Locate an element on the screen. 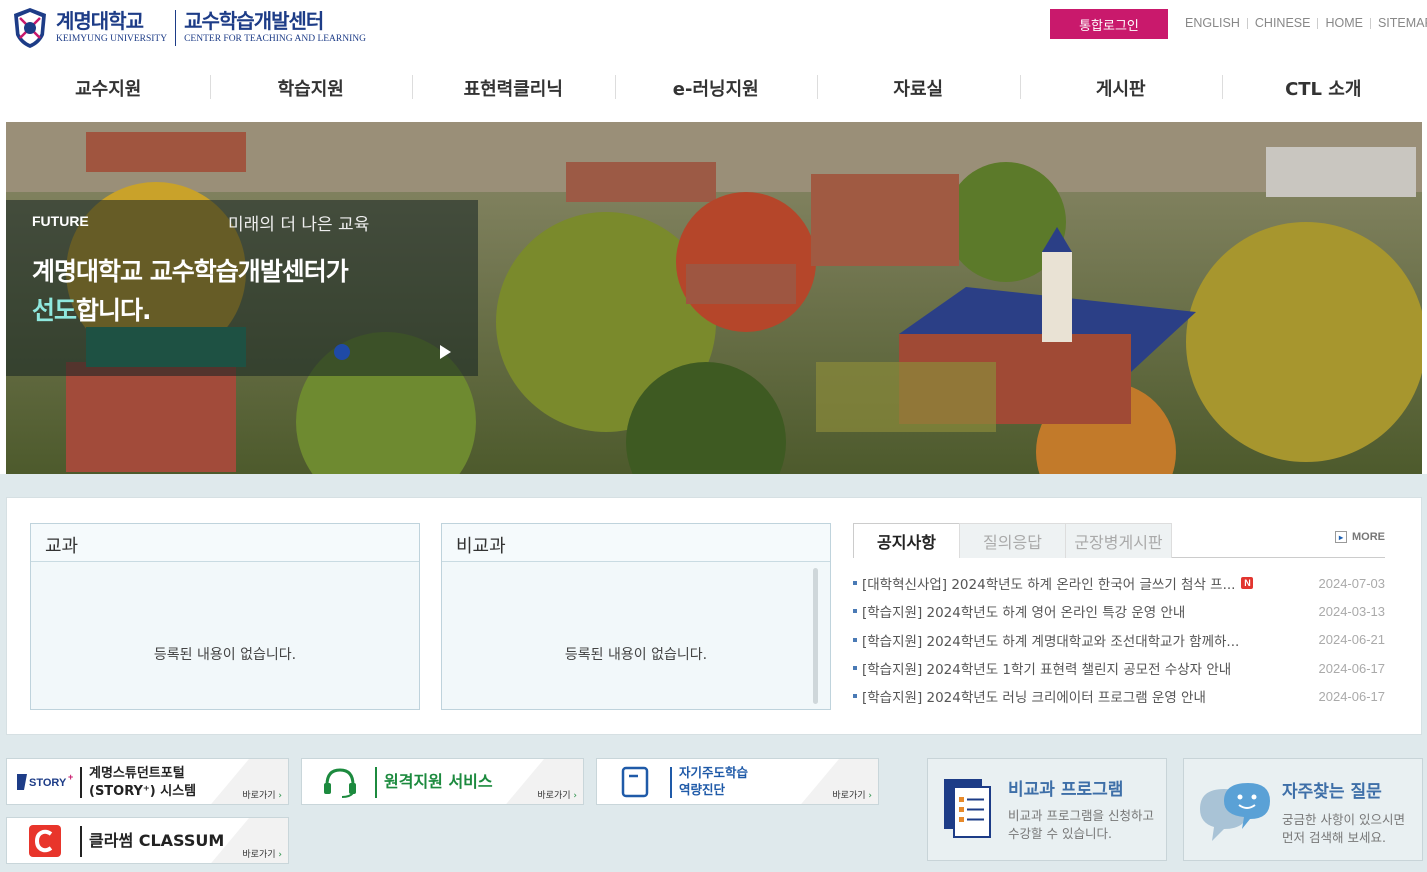 The height and width of the screenshot is (872, 1427). story-portal-link: STORY + 계명스튜던트포털 (STORY⁺) 시스템 바로가기 › is located at coordinates (147, 781).